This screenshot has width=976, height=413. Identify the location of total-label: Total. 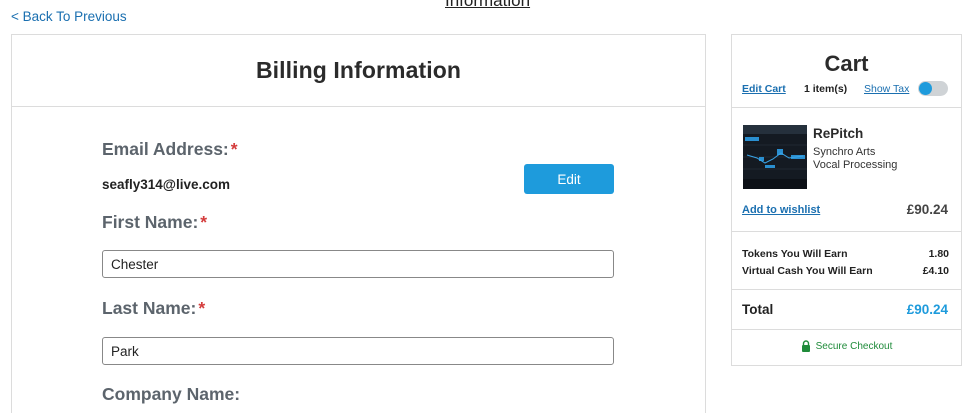
(758, 309).